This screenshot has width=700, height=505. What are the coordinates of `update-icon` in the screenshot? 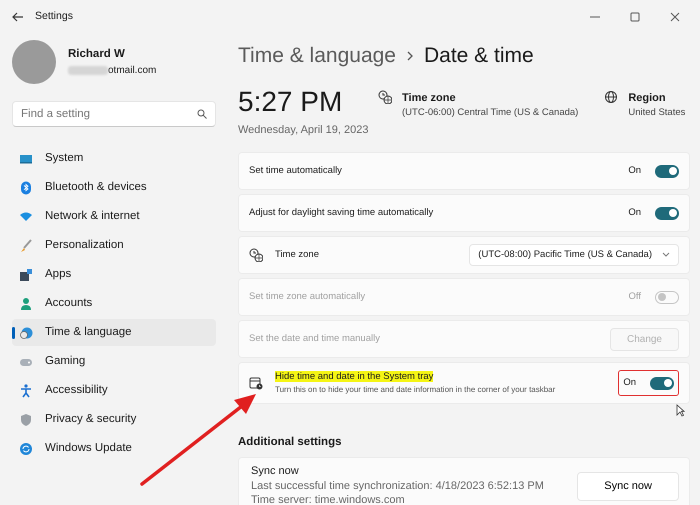 It's located at (26, 449).